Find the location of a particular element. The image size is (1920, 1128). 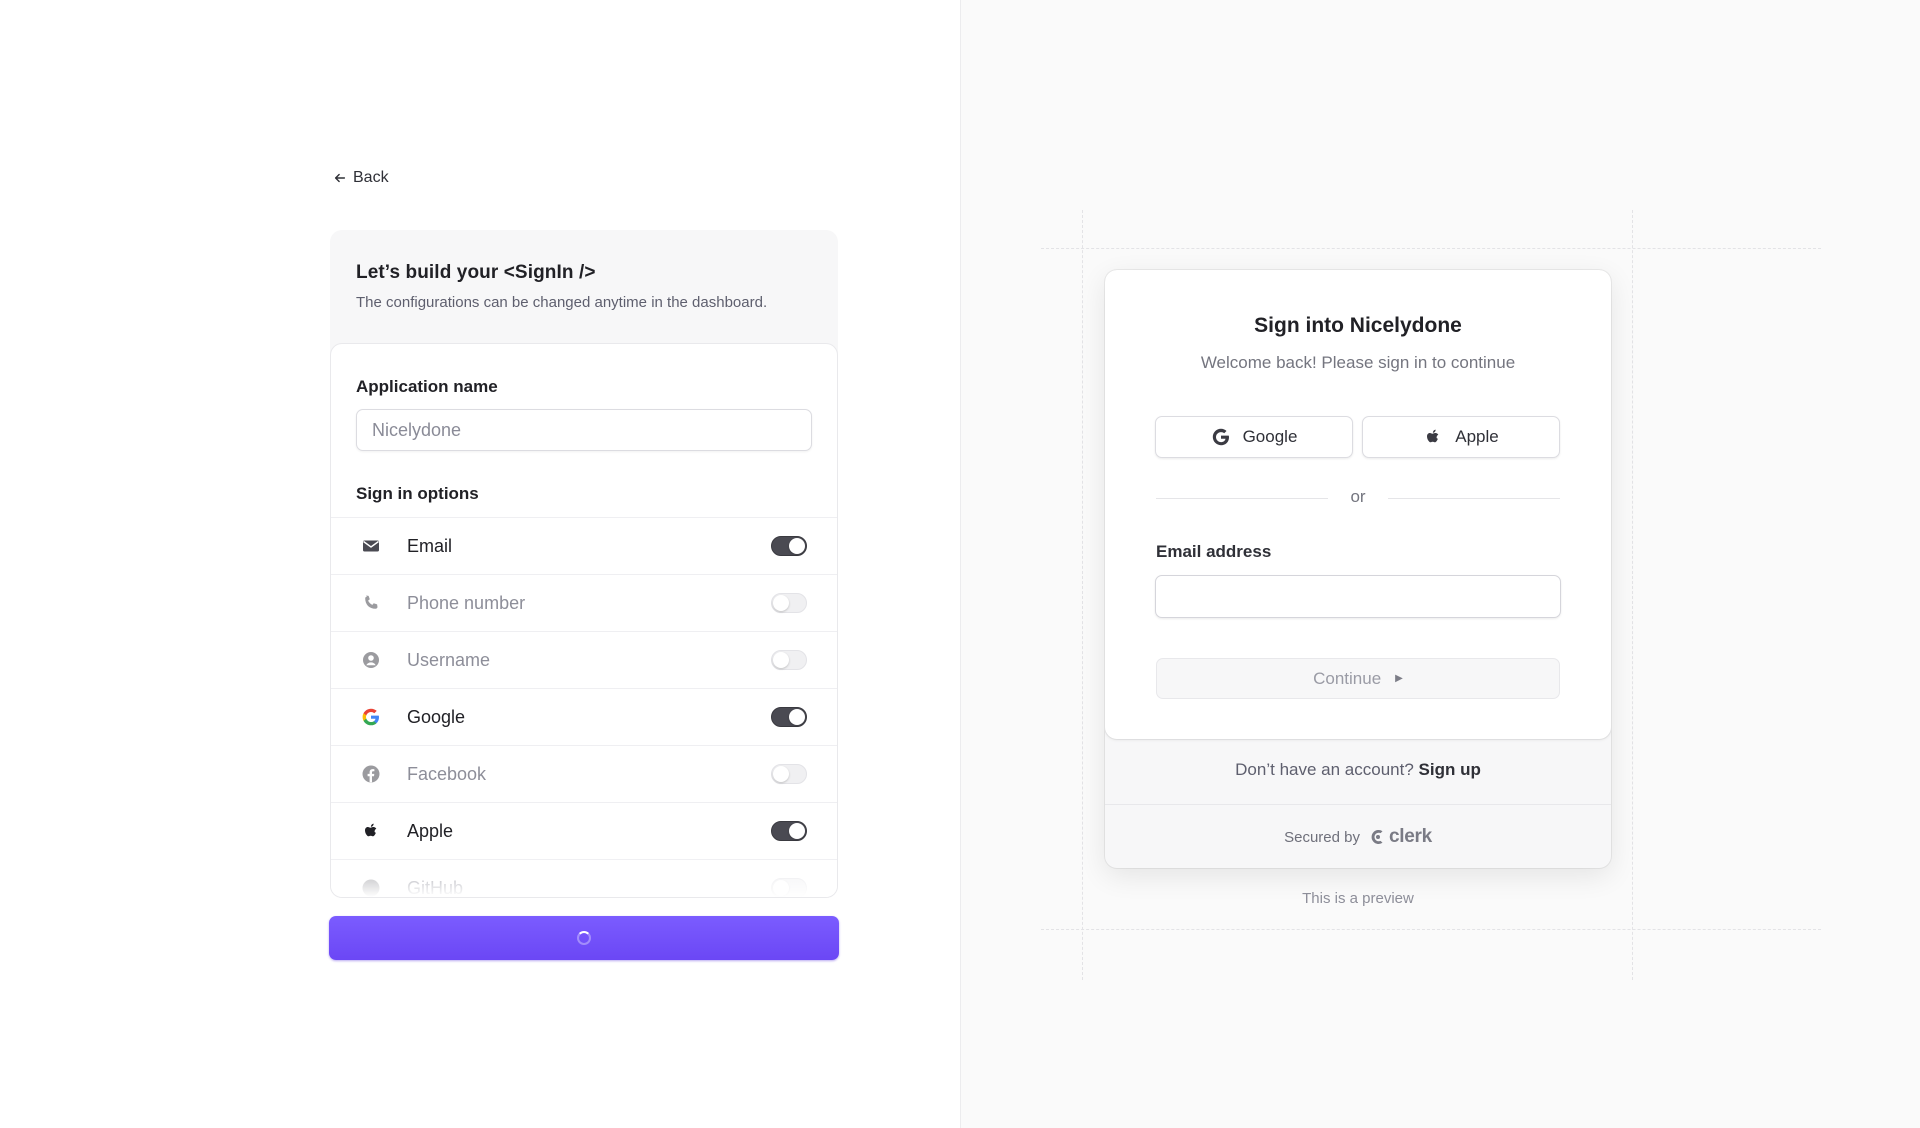

preview-note: This is a preview is located at coordinates (1358, 898).